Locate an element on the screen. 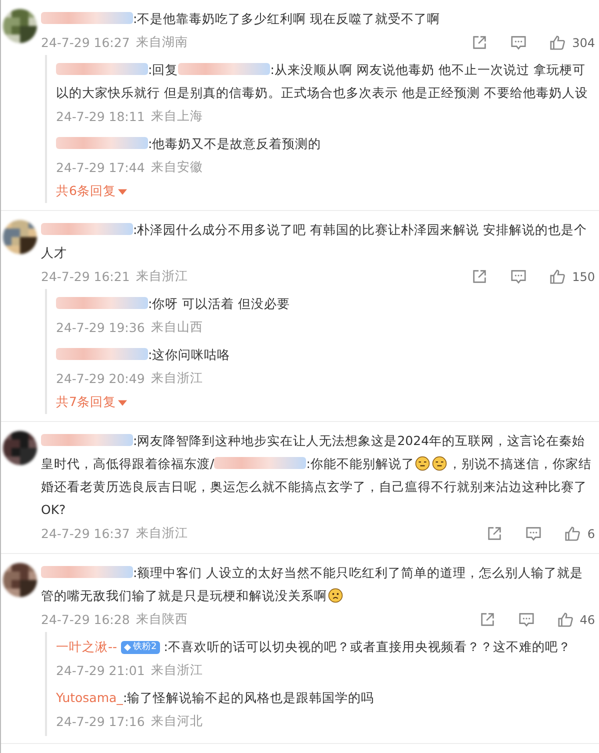 The image size is (599, 753). reply-location: 来自上海 is located at coordinates (176, 116).